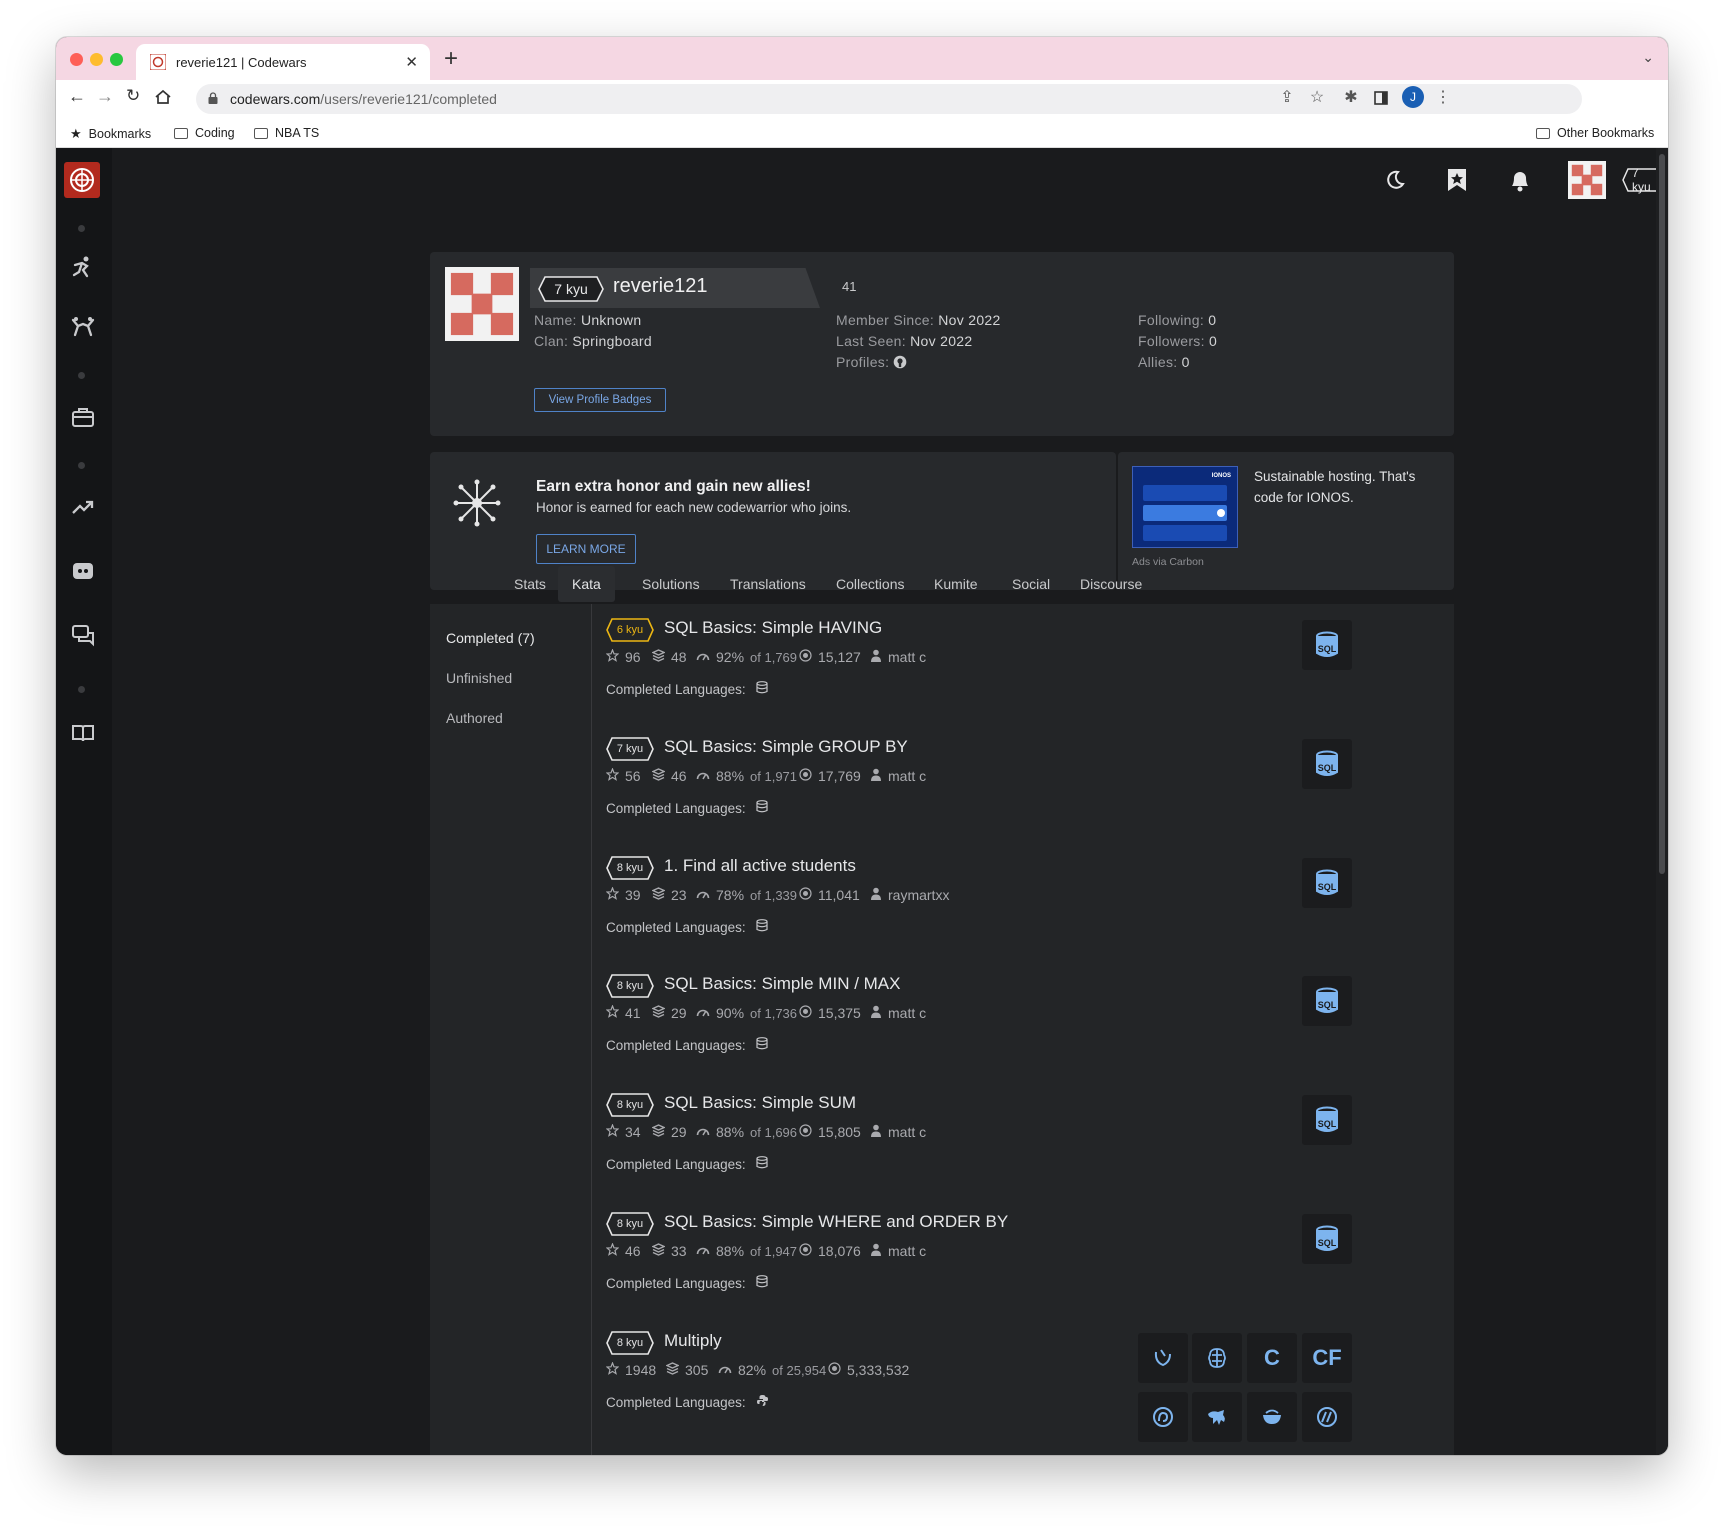 This screenshot has width=1724, height=1529. I want to click on profile-avatar: J, so click(1413, 97).